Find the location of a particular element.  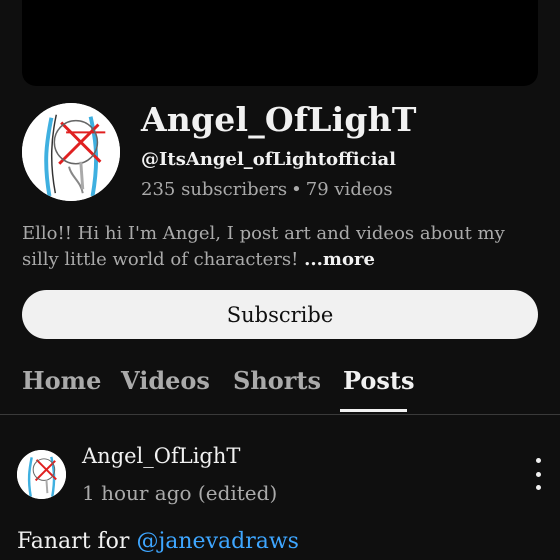

subscriber-count: 235 subscribers is located at coordinates (214, 189).